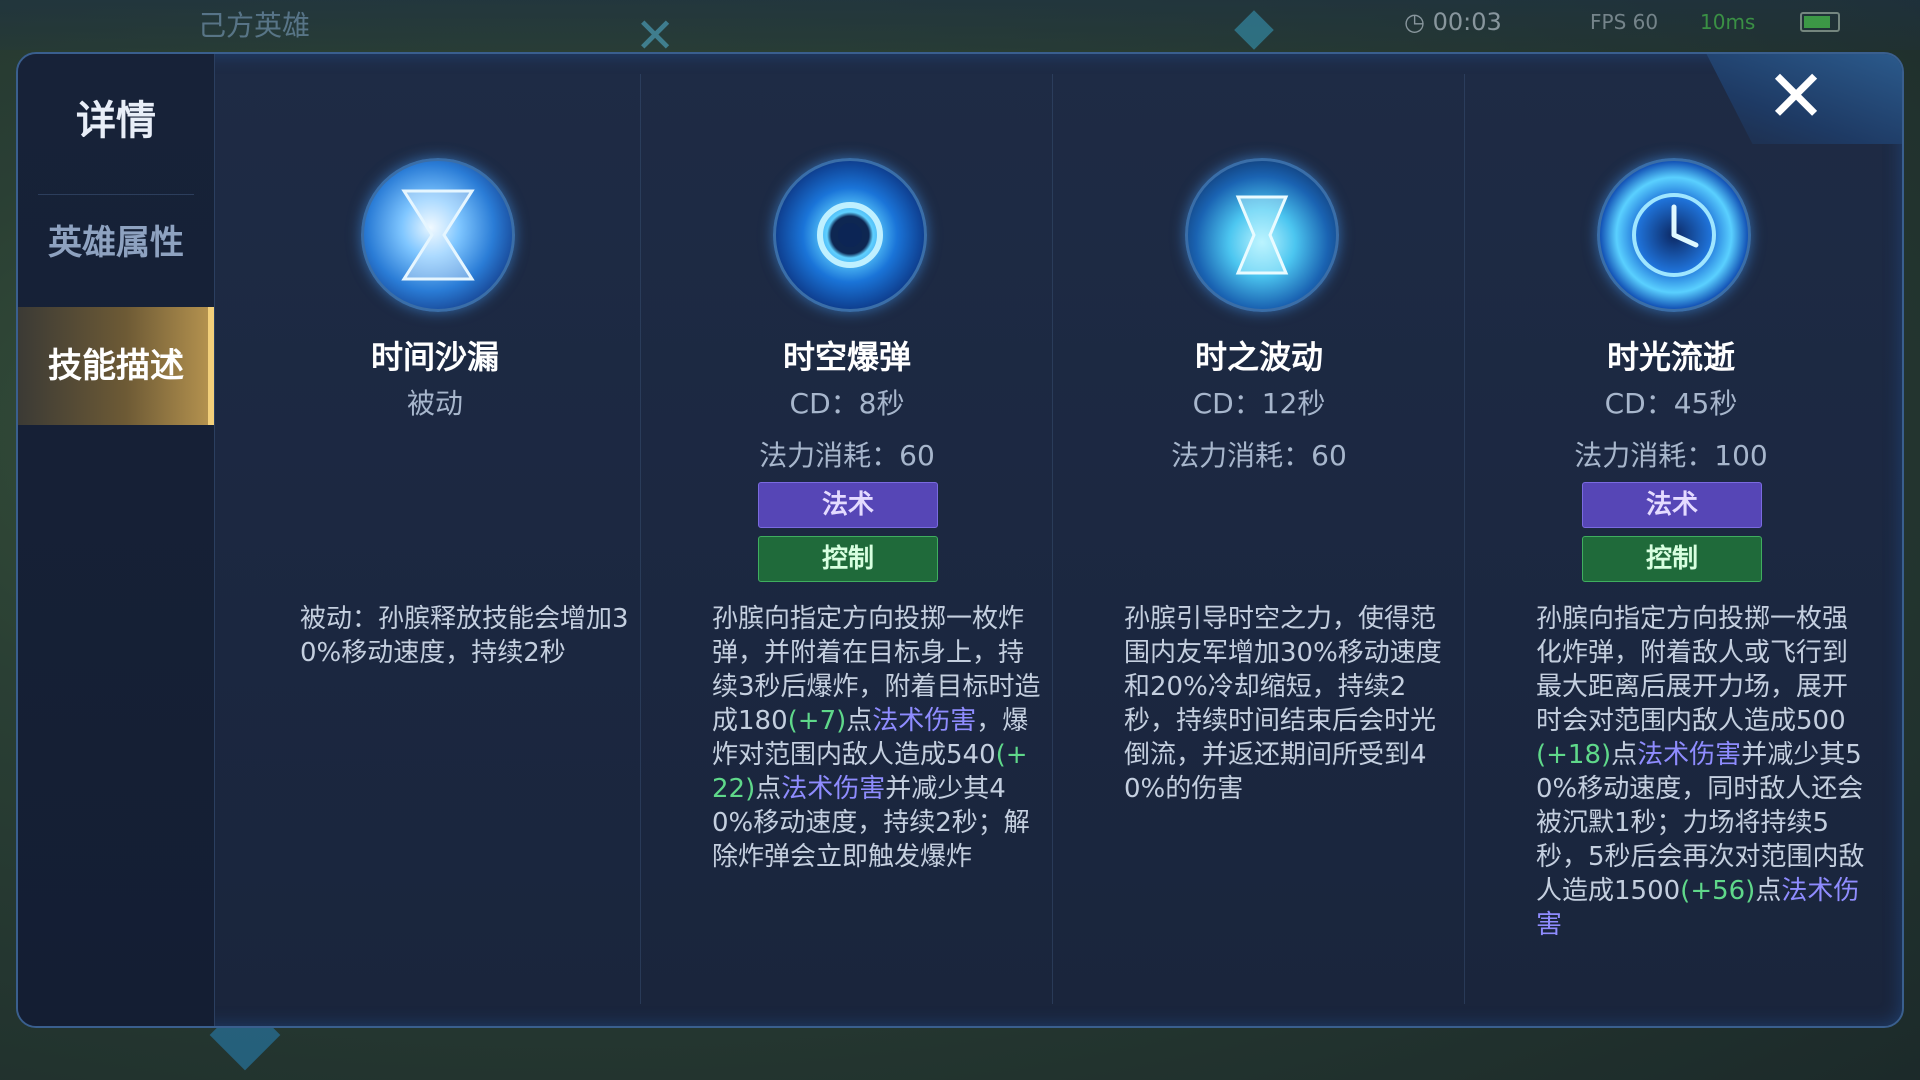 The height and width of the screenshot is (1080, 1920). What do you see at coordinates (1262, 235) in the screenshot?
I see `time-wave-icon` at bounding box center [1262, 235].